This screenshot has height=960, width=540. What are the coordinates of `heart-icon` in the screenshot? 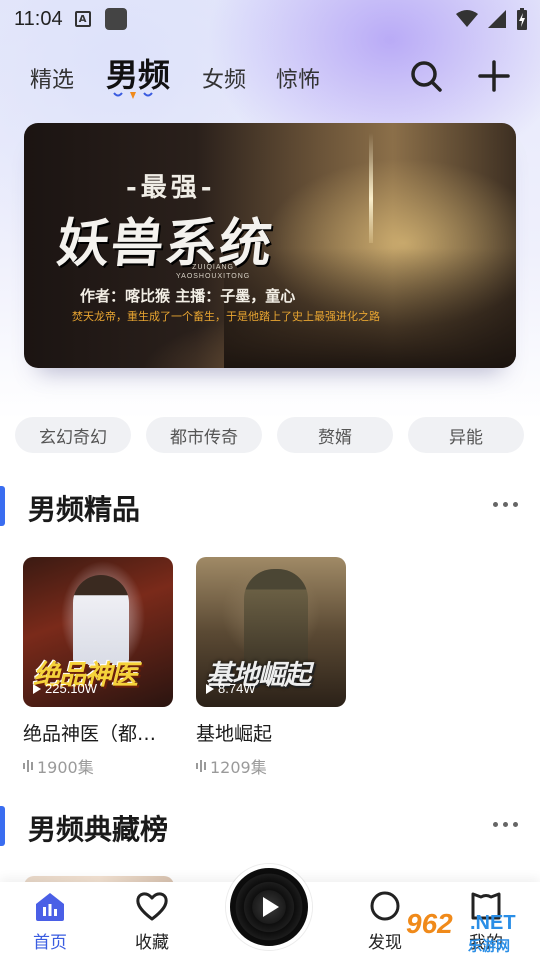 It's located at (152, 906).